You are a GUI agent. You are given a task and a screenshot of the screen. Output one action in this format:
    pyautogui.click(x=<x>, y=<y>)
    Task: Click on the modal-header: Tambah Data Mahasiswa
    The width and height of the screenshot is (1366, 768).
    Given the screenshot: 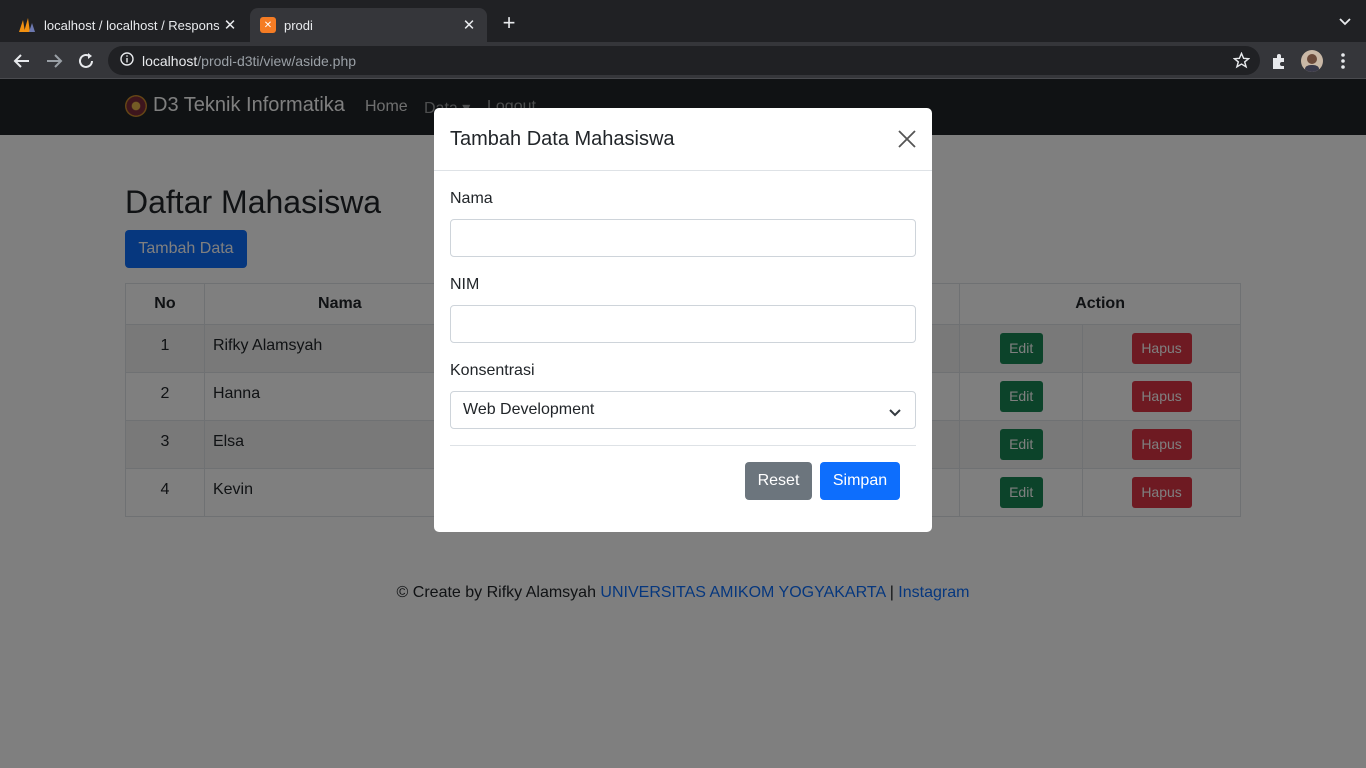 What is the action you would take?
    pyautogui.click(x=683, y=139)
    